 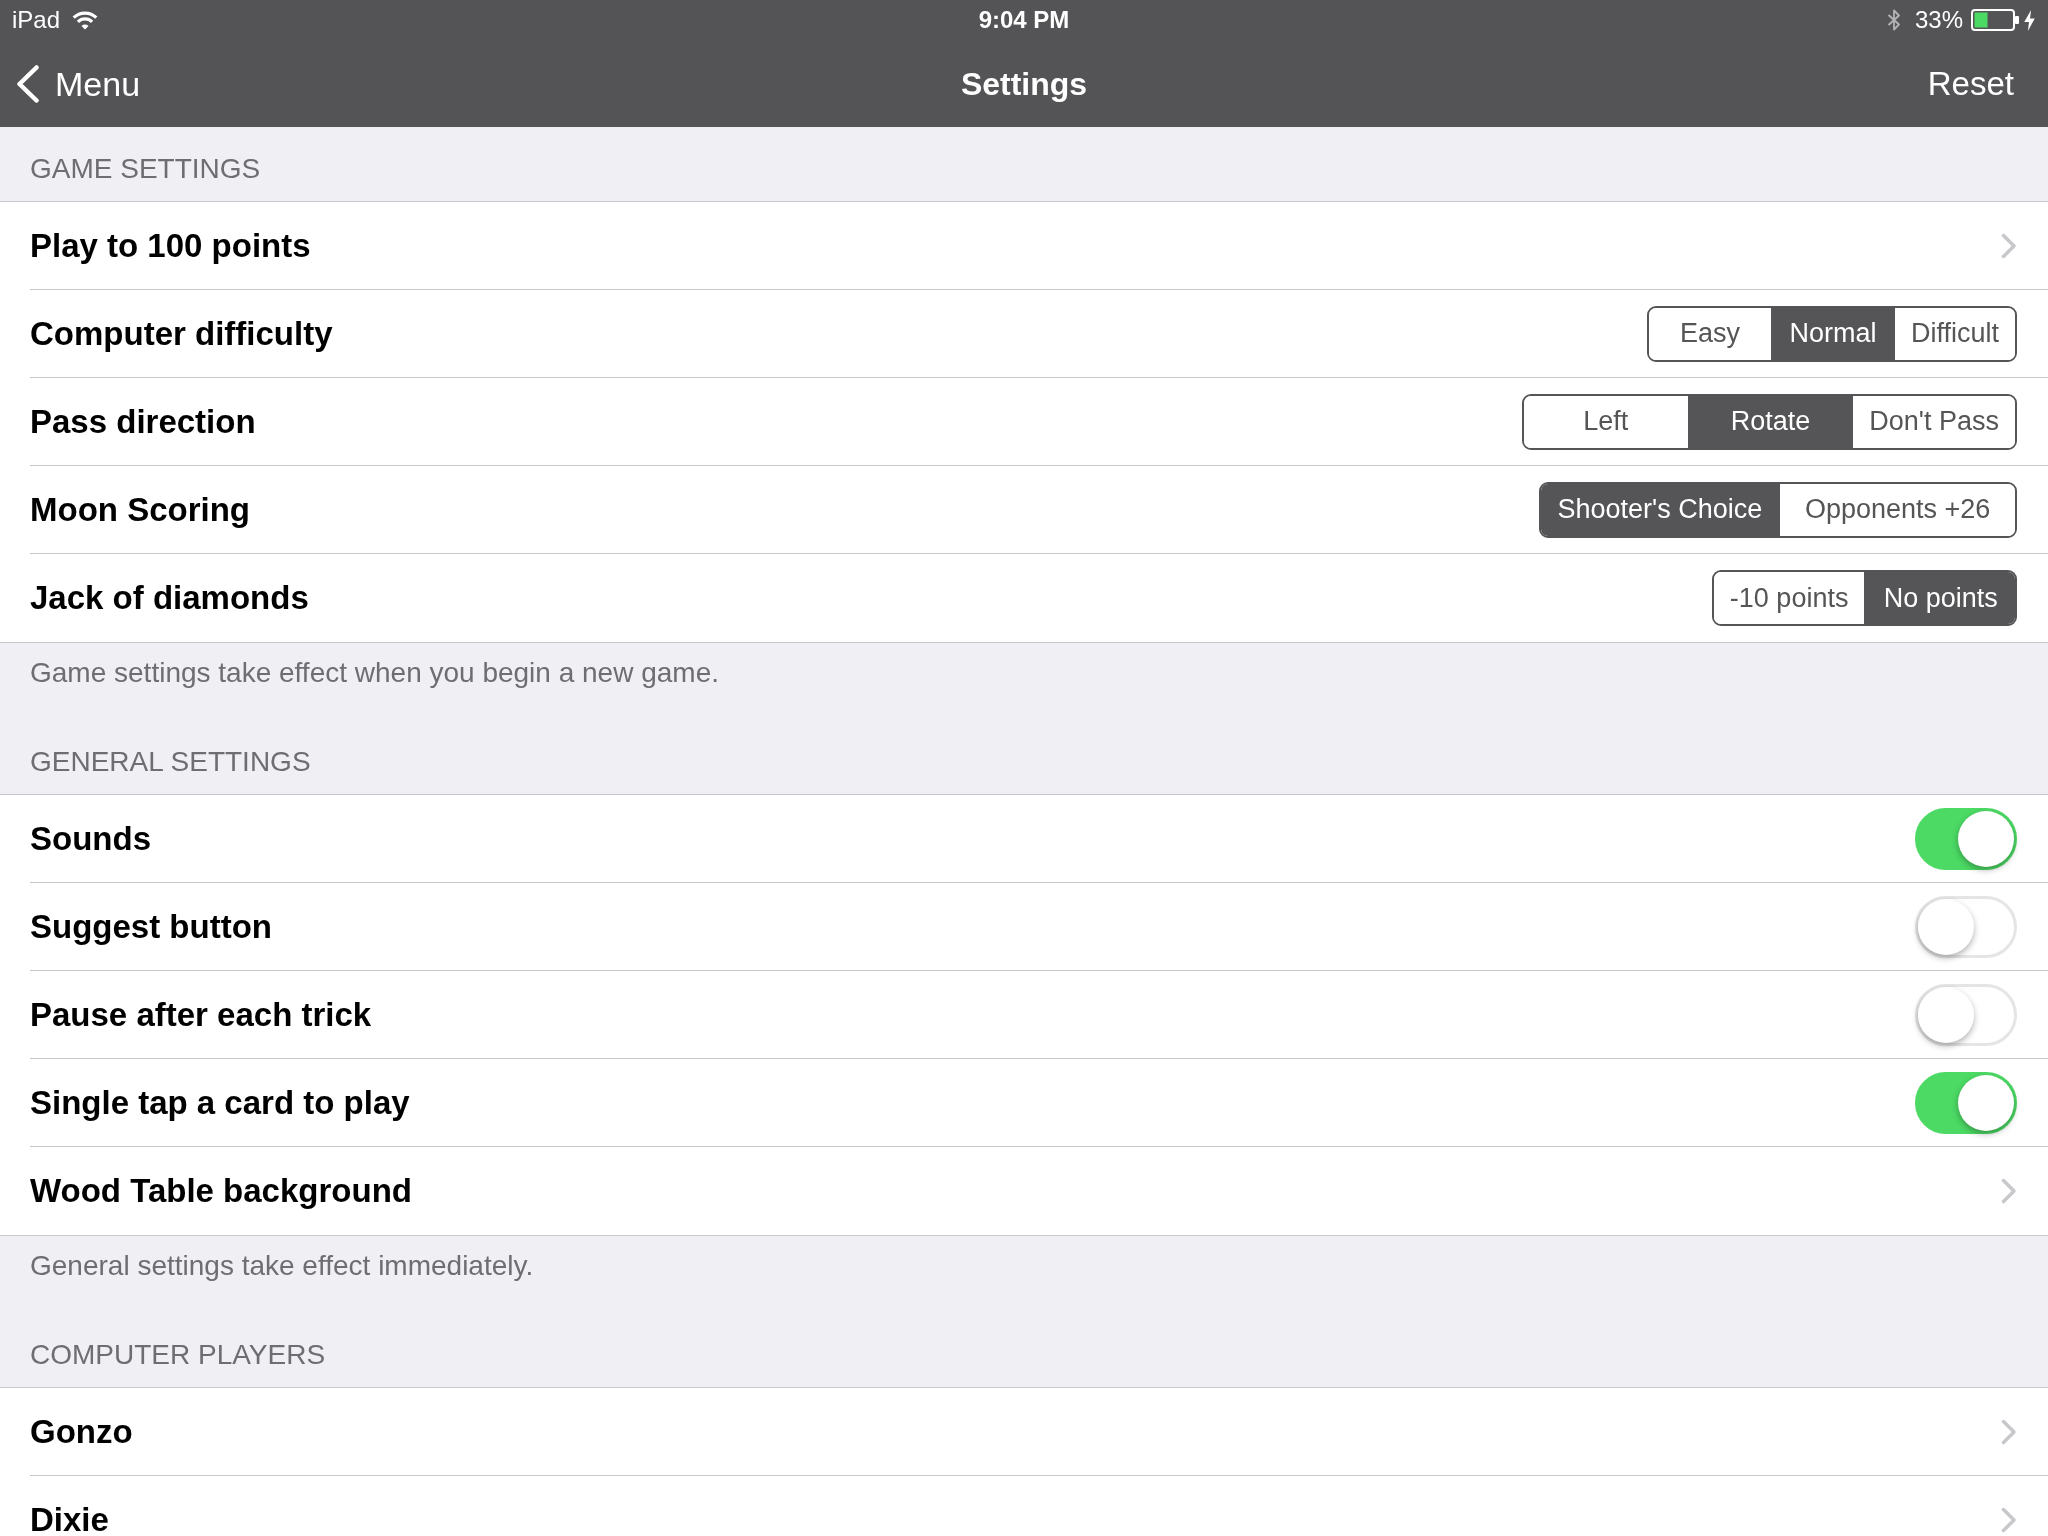 What do you see at coordinates (221, 1191) in the screenshot?
I see `row-label: Wood Table background` at bounding box center [221, 1191].